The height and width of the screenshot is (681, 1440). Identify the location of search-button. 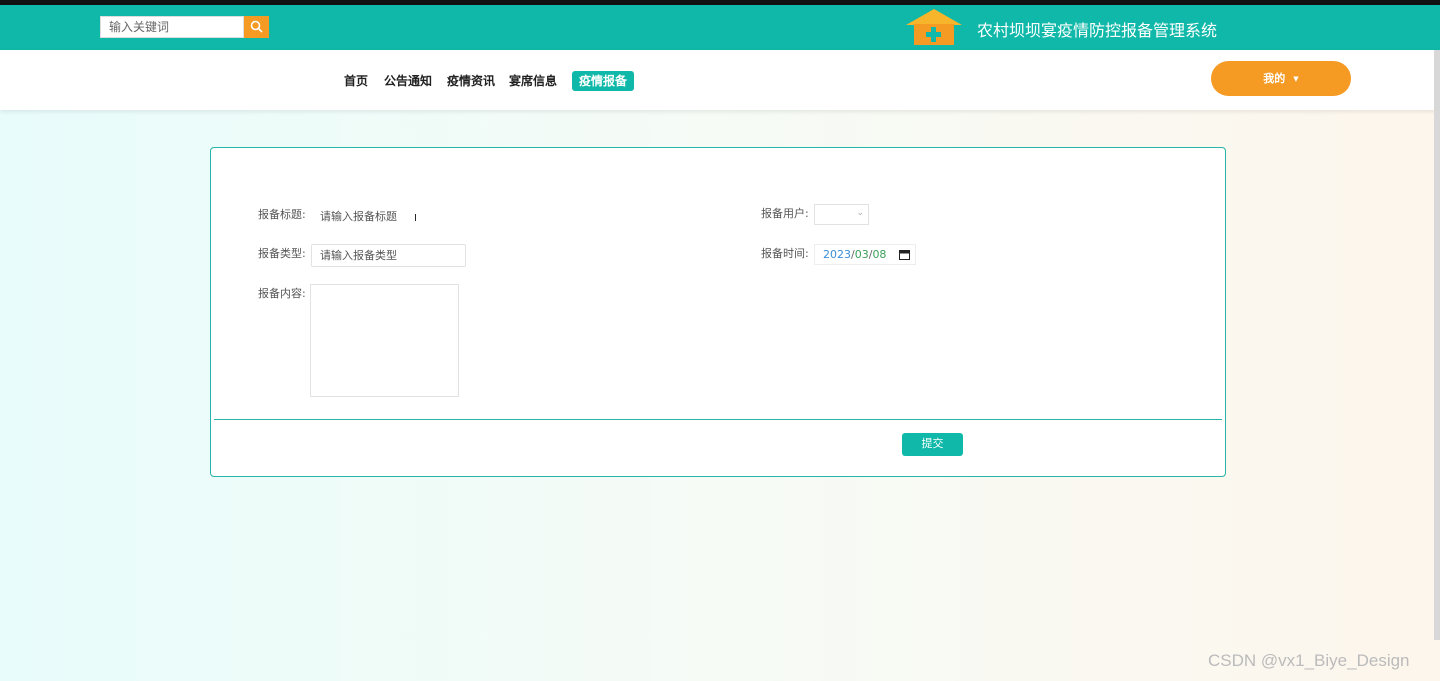
(256, 27).